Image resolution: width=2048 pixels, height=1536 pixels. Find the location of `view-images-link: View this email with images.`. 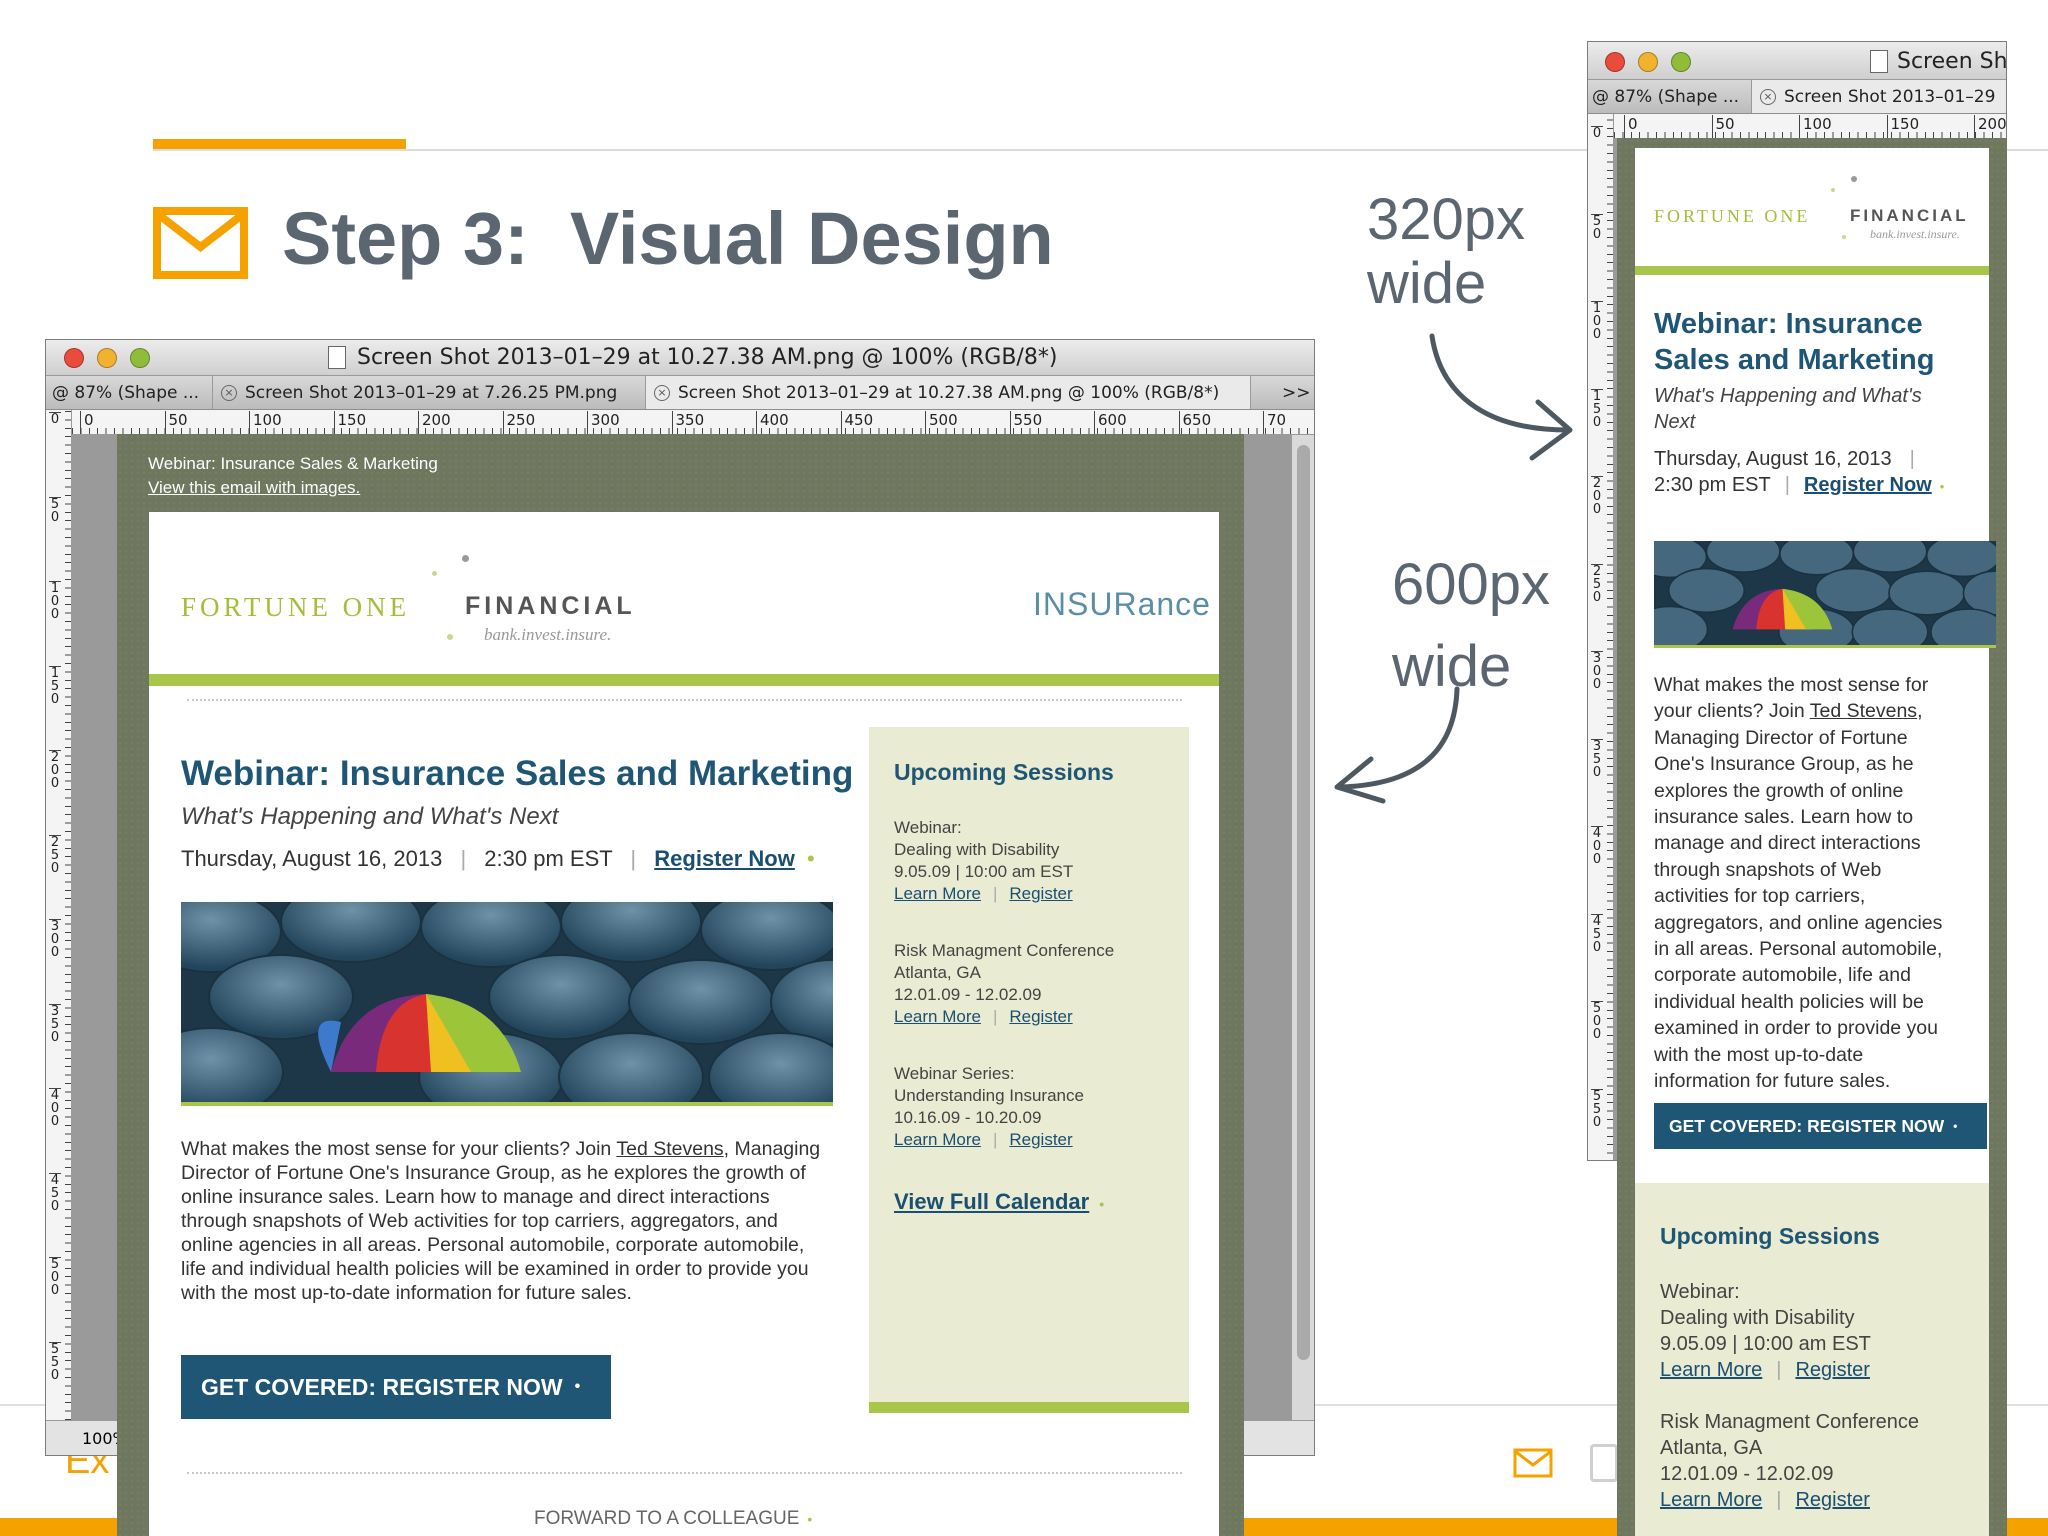

view-images-link: View this email with images. is located at coordinates (254, 488).